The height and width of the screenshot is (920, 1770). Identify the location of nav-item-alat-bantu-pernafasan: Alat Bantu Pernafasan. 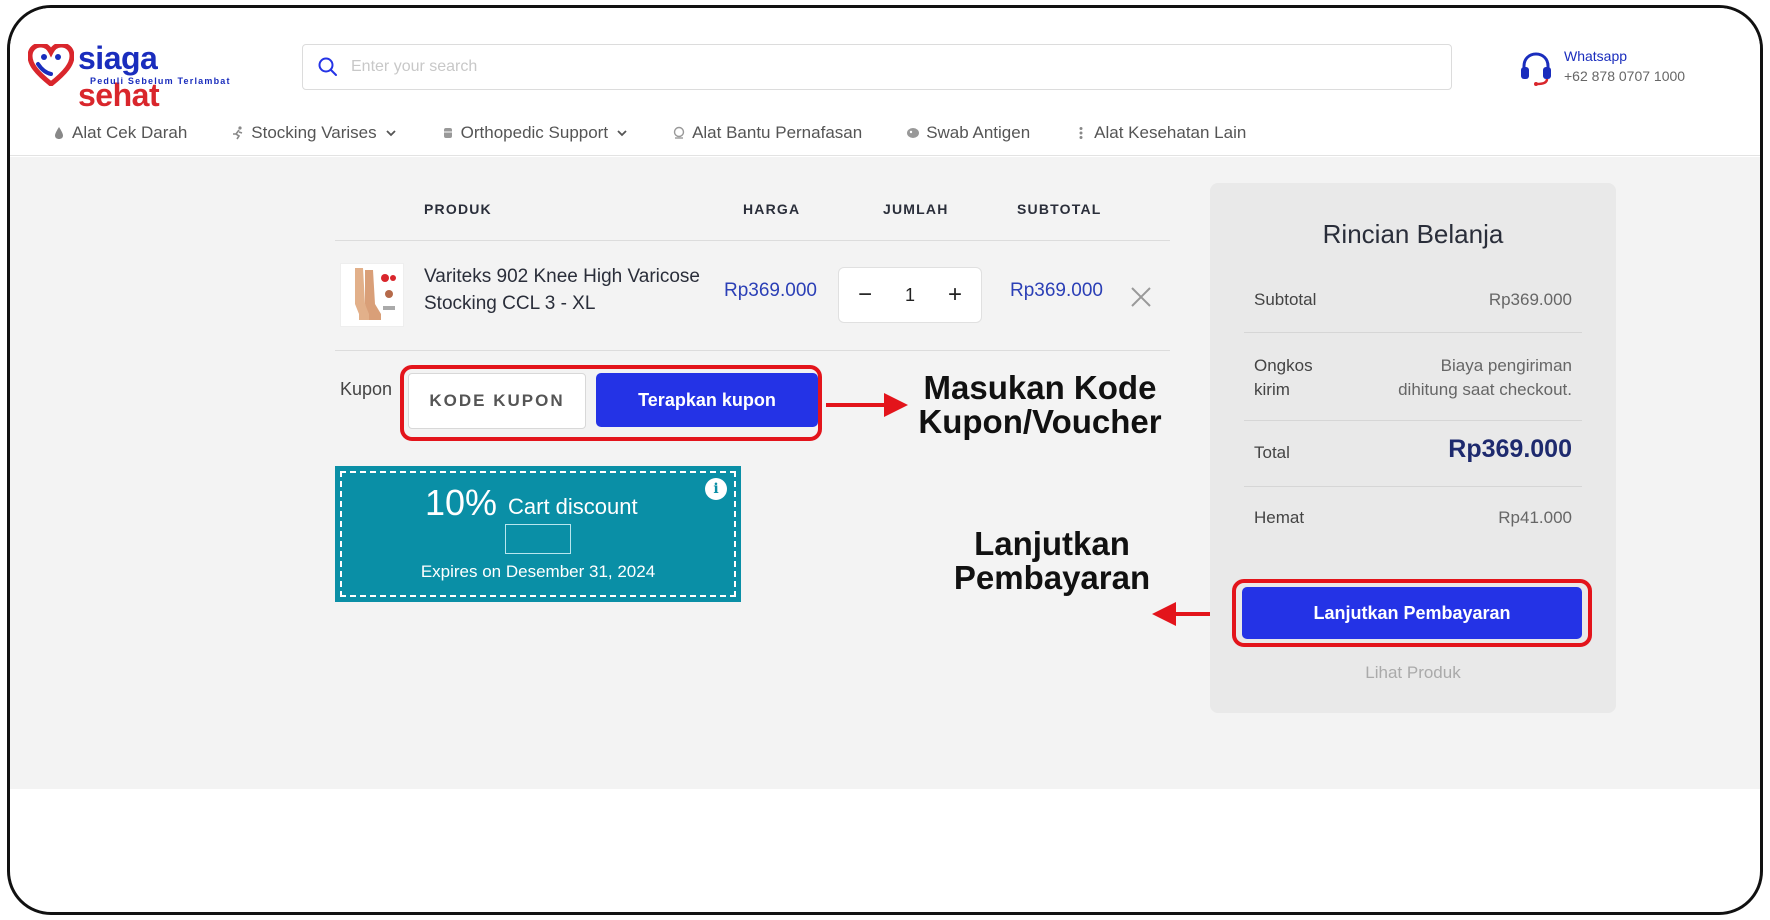
(767, 133).